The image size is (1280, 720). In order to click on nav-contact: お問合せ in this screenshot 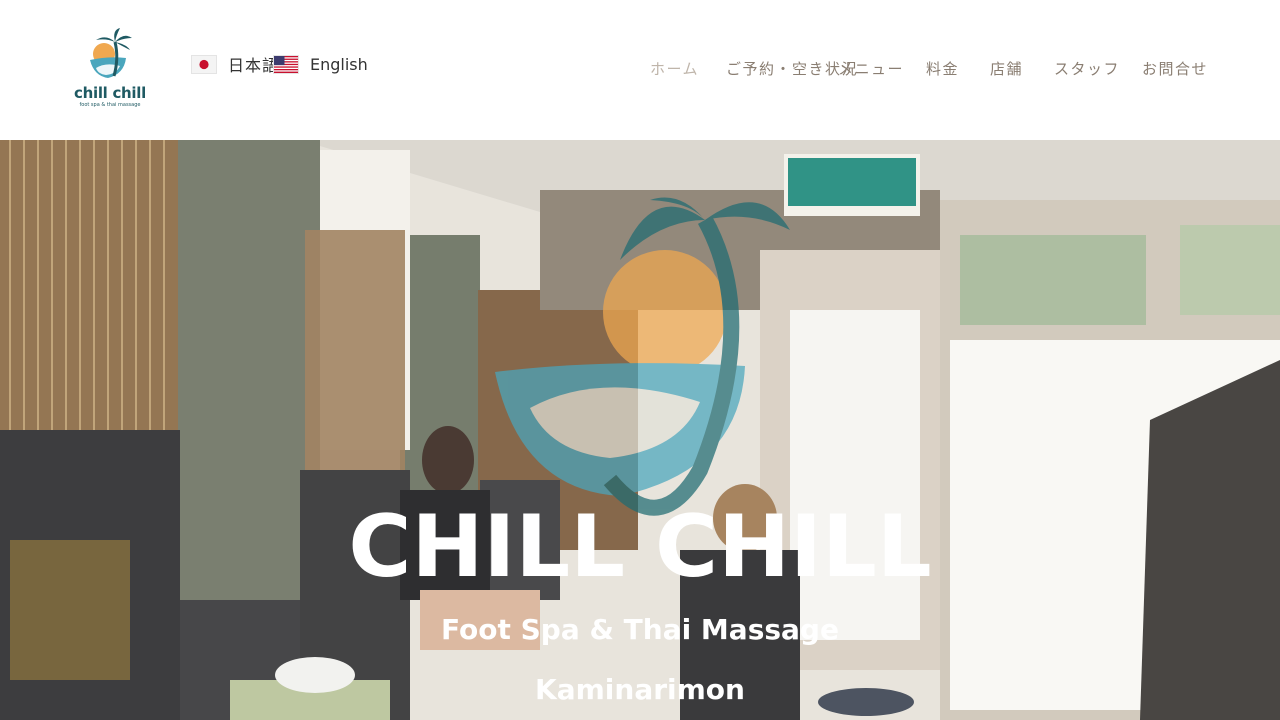, I will do `click(1175, 68)`.